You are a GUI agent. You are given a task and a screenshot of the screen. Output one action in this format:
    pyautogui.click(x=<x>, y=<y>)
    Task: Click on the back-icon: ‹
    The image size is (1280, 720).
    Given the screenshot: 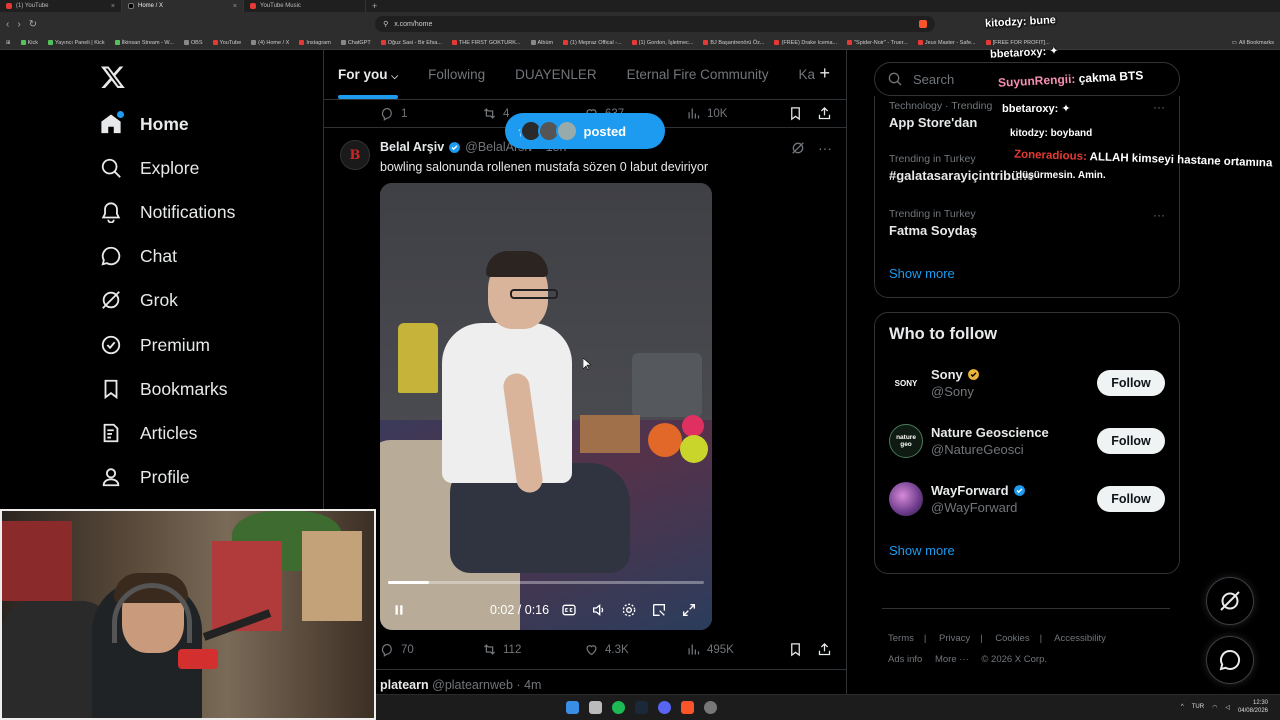 What is the action you would take?
    pyautogui.click(x=7, y=24)
    